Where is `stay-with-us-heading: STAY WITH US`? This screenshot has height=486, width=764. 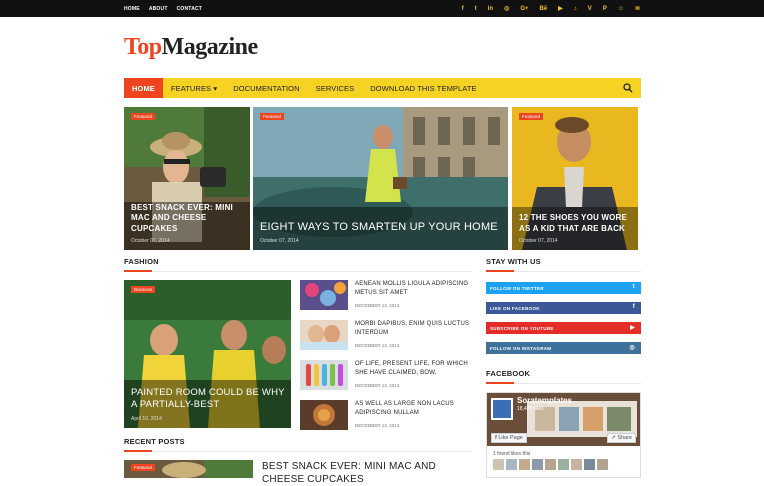
stay-with-us-heading: STAY WITH US is located at coordinates (513, 261).